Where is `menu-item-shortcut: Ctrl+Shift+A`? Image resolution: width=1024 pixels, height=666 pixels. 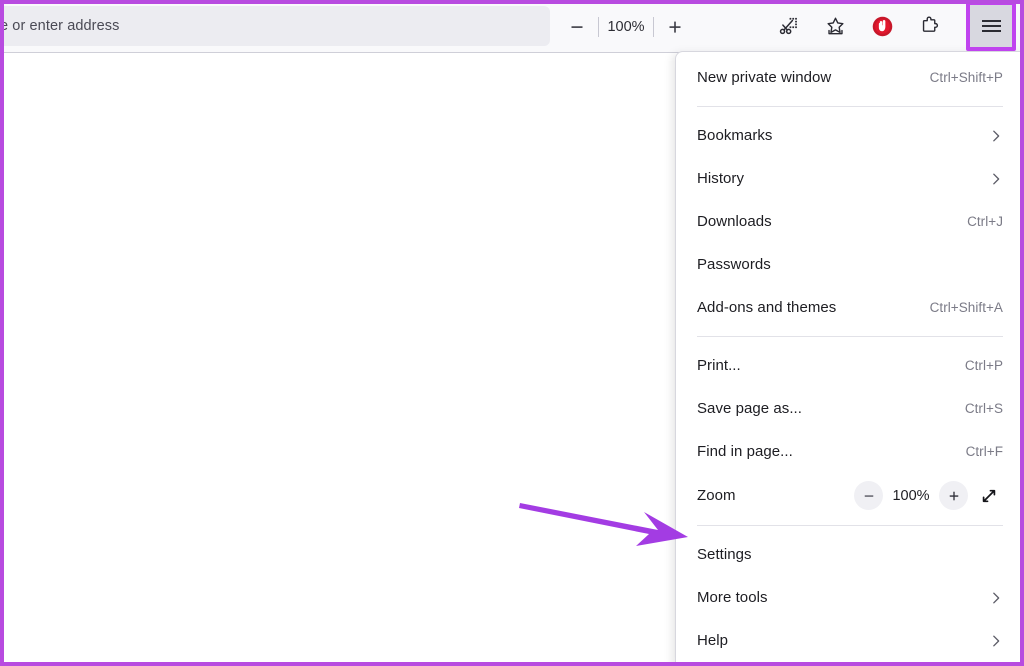
menu-item-shortcut: Ctrl+Shift+A is located at coordinates (966, 307).